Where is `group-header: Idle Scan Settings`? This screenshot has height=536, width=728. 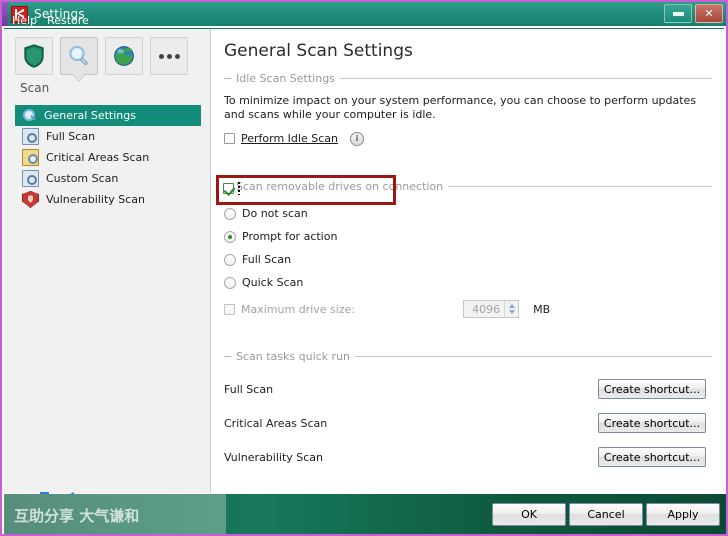
group-header: Idle Scan Settings is located at coordinates (468, 78).